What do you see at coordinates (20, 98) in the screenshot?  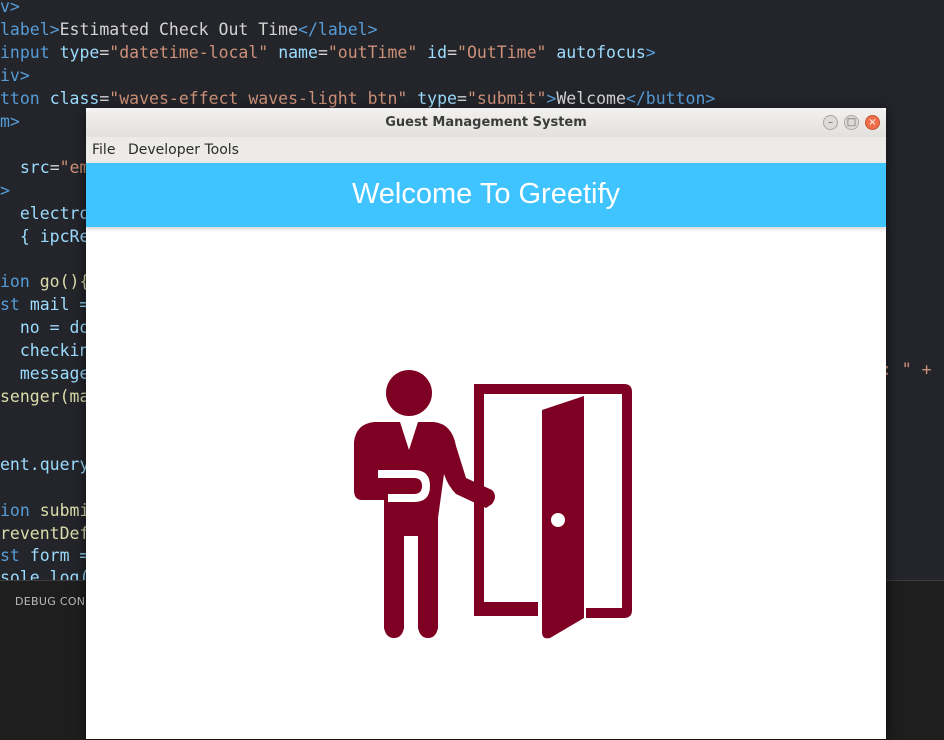 I see `code-text: tton` at bounding box center [20, 98].